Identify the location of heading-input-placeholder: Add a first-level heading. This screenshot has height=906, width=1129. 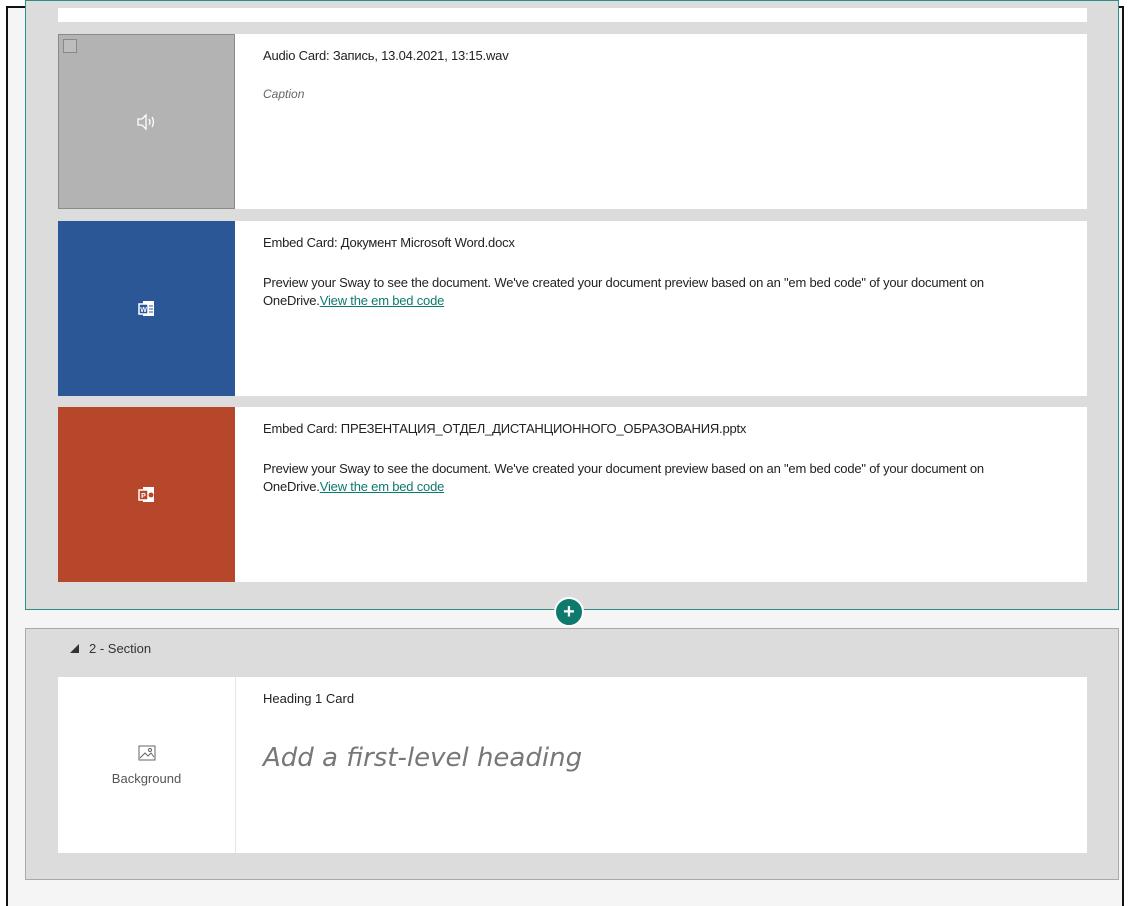
(422, 758).